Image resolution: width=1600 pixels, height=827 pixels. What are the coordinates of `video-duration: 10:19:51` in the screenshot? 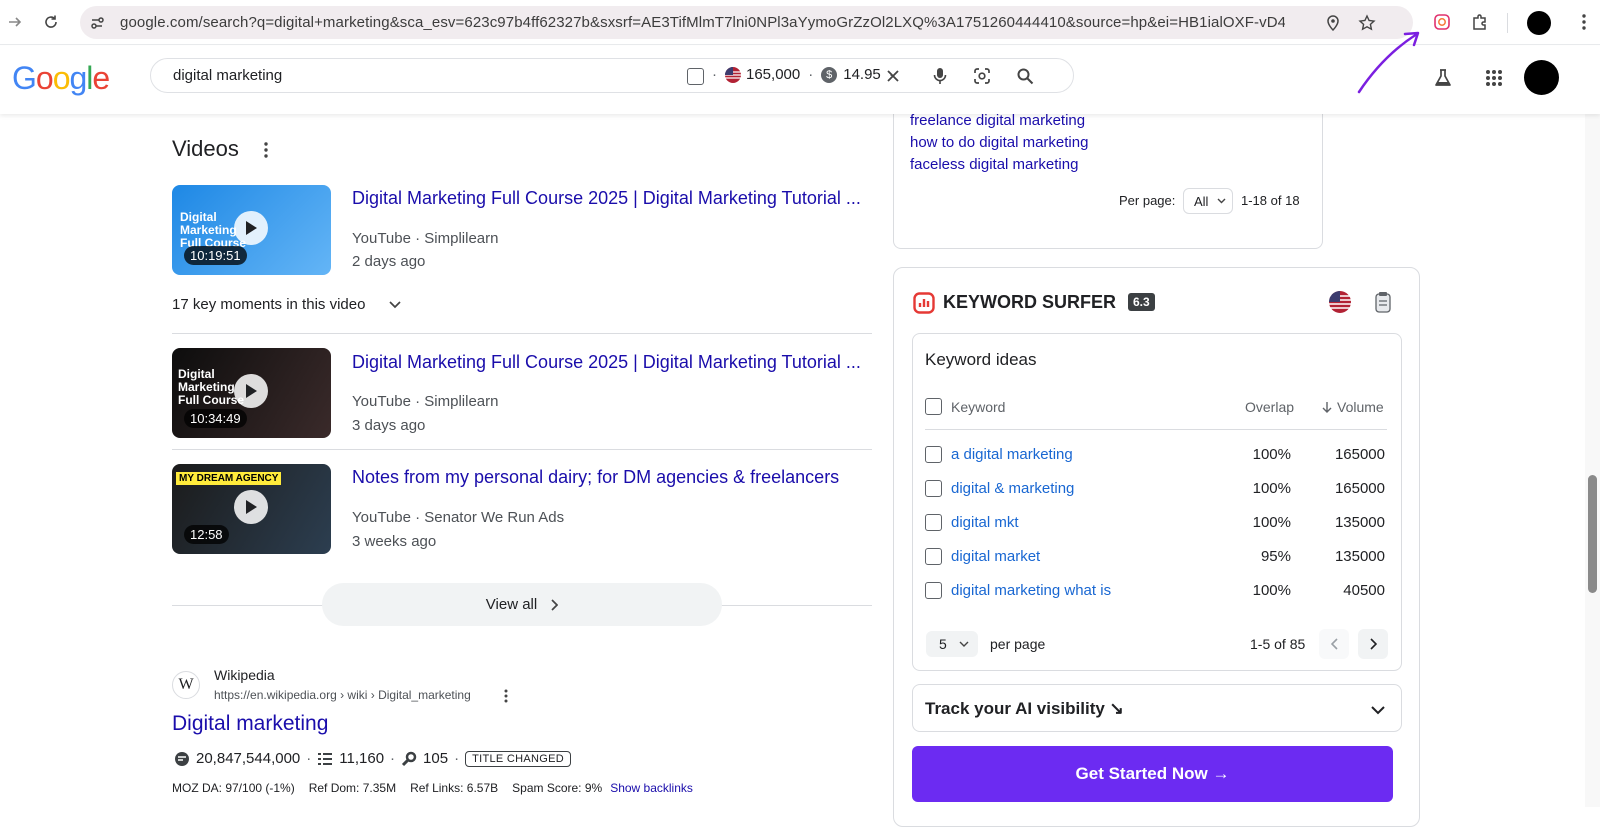 It's located at (215, 255).